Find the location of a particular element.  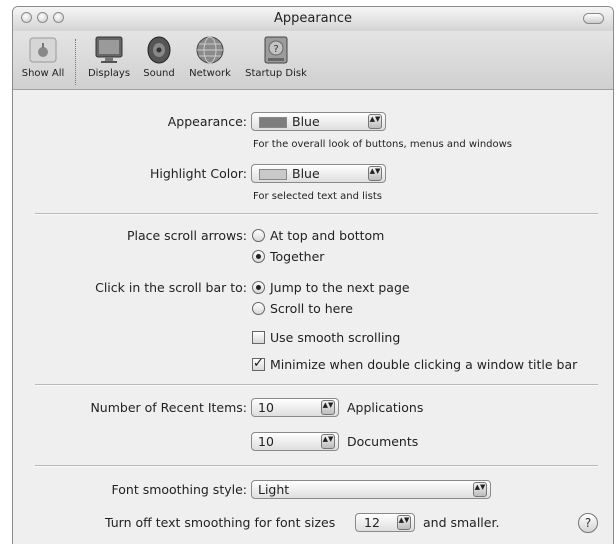

and-smaller-label: and smaller. is located at coordinates (461, 522).